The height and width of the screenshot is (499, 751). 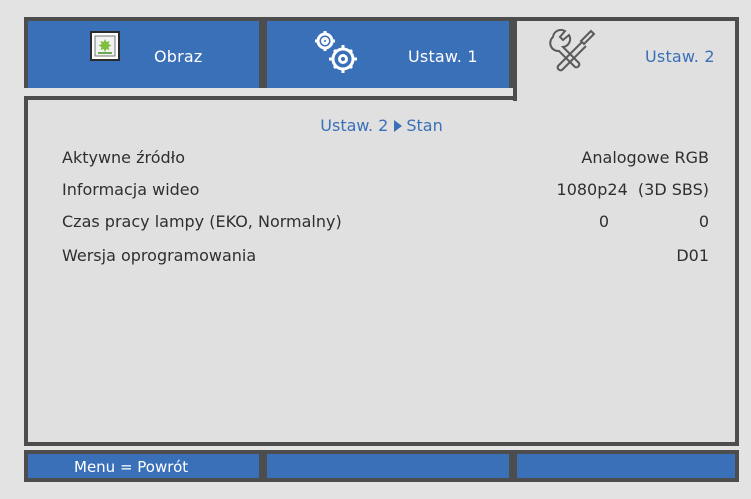 What do you see at coordinates (443, 56) in the screenshot?
I see `tab-label: Ustaw. 1` at bounding box center [443, 56].